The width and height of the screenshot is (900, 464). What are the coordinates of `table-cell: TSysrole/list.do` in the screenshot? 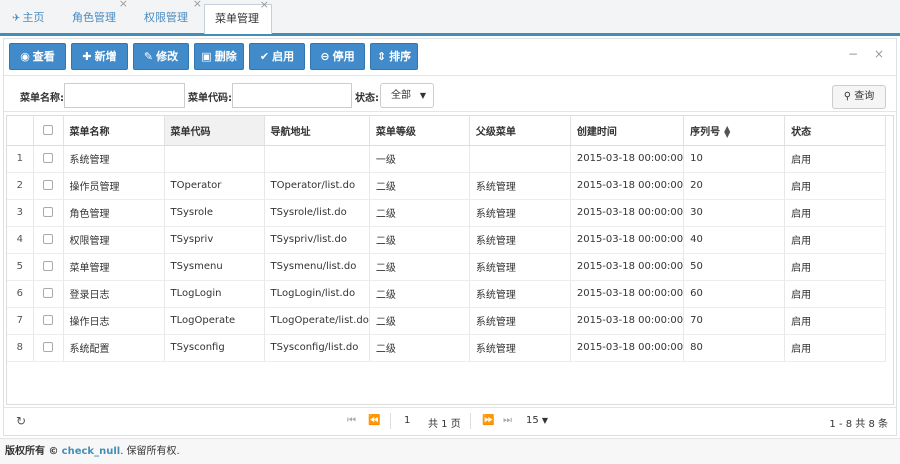 It's located at (317, 213).